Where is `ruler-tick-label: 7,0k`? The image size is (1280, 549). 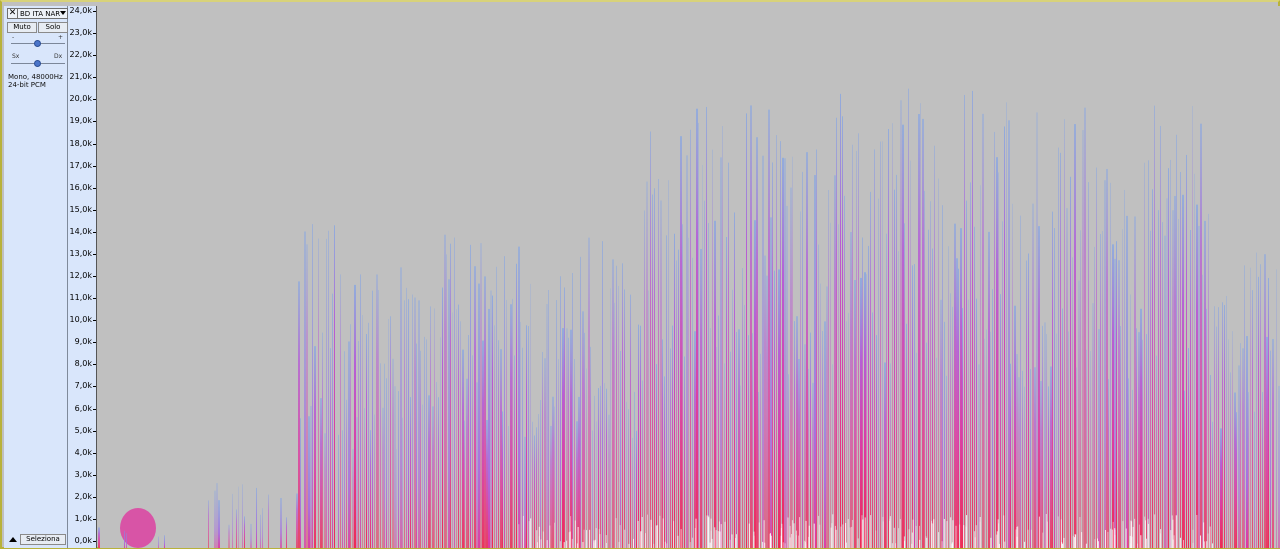 ruler-tick-label: 7,0k is located at coordinates (83, 386).